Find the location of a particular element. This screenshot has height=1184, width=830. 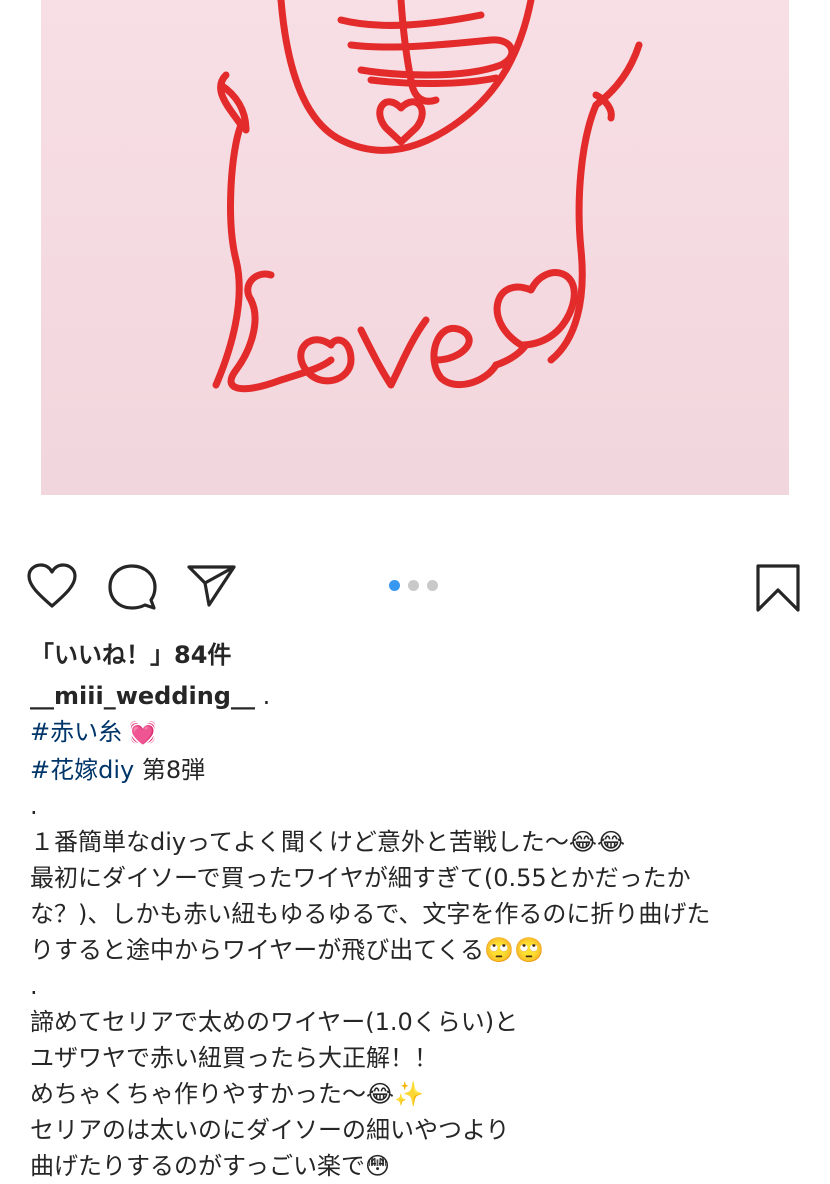

bookmark-icon is located at coordinates (778, 590).